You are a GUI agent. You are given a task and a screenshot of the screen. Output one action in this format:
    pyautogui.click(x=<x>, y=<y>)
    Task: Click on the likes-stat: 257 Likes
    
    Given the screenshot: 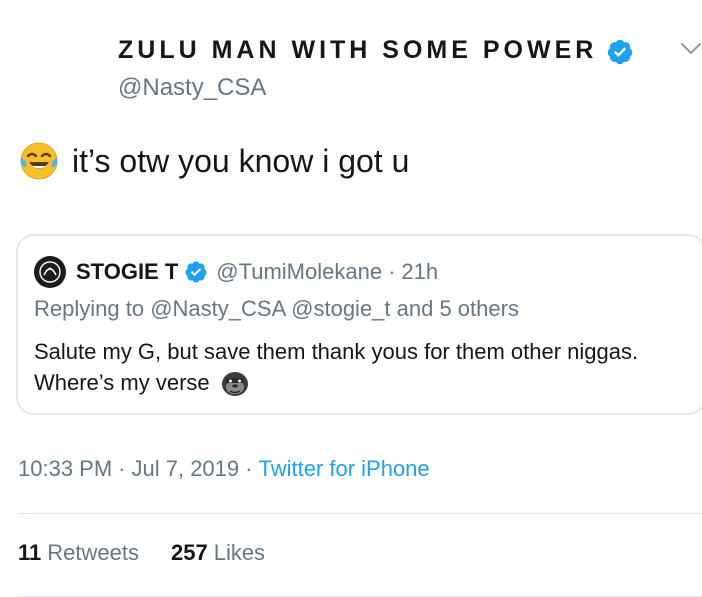 What is the action you would take?
    pyautogui.click(x=218, y=553)
    